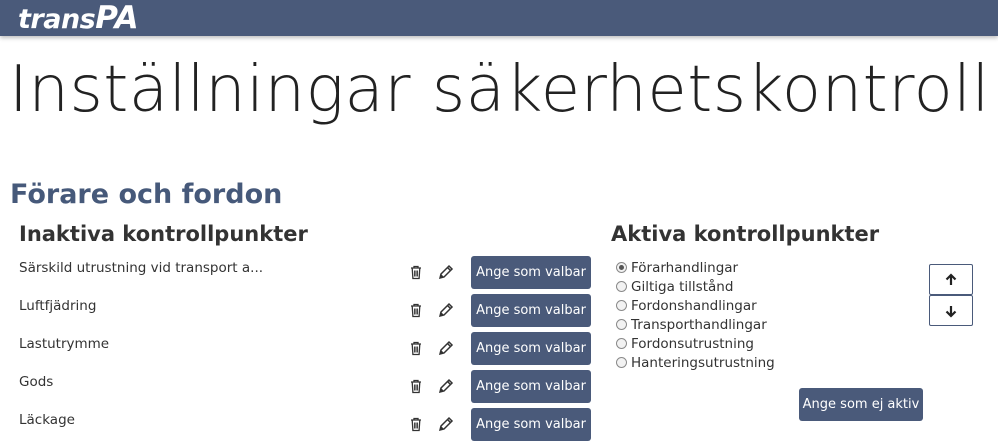 The width and height of the screenshot is (998, 446). I want to click on active-item-fordonsutrustning: Fordonsutrustning, so click(695, 343).